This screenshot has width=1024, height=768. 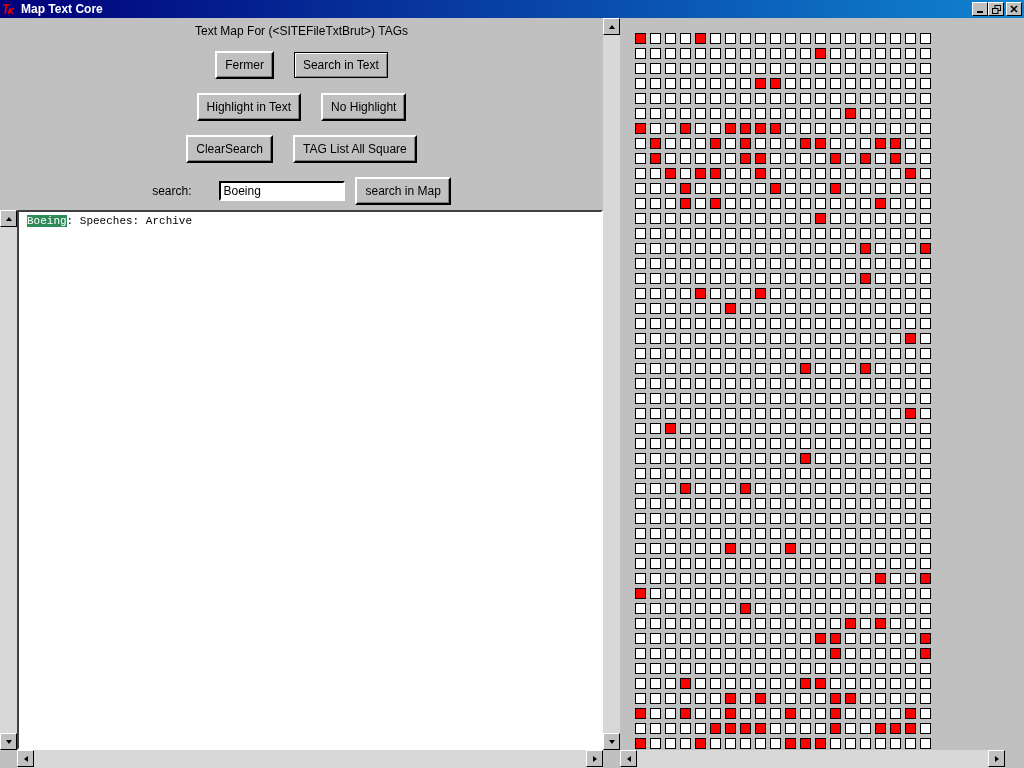 What do you see at coordinates (62, 9) in the screenshot?
I see `window-title: Map Text Core` at bounding box center [62, 9].